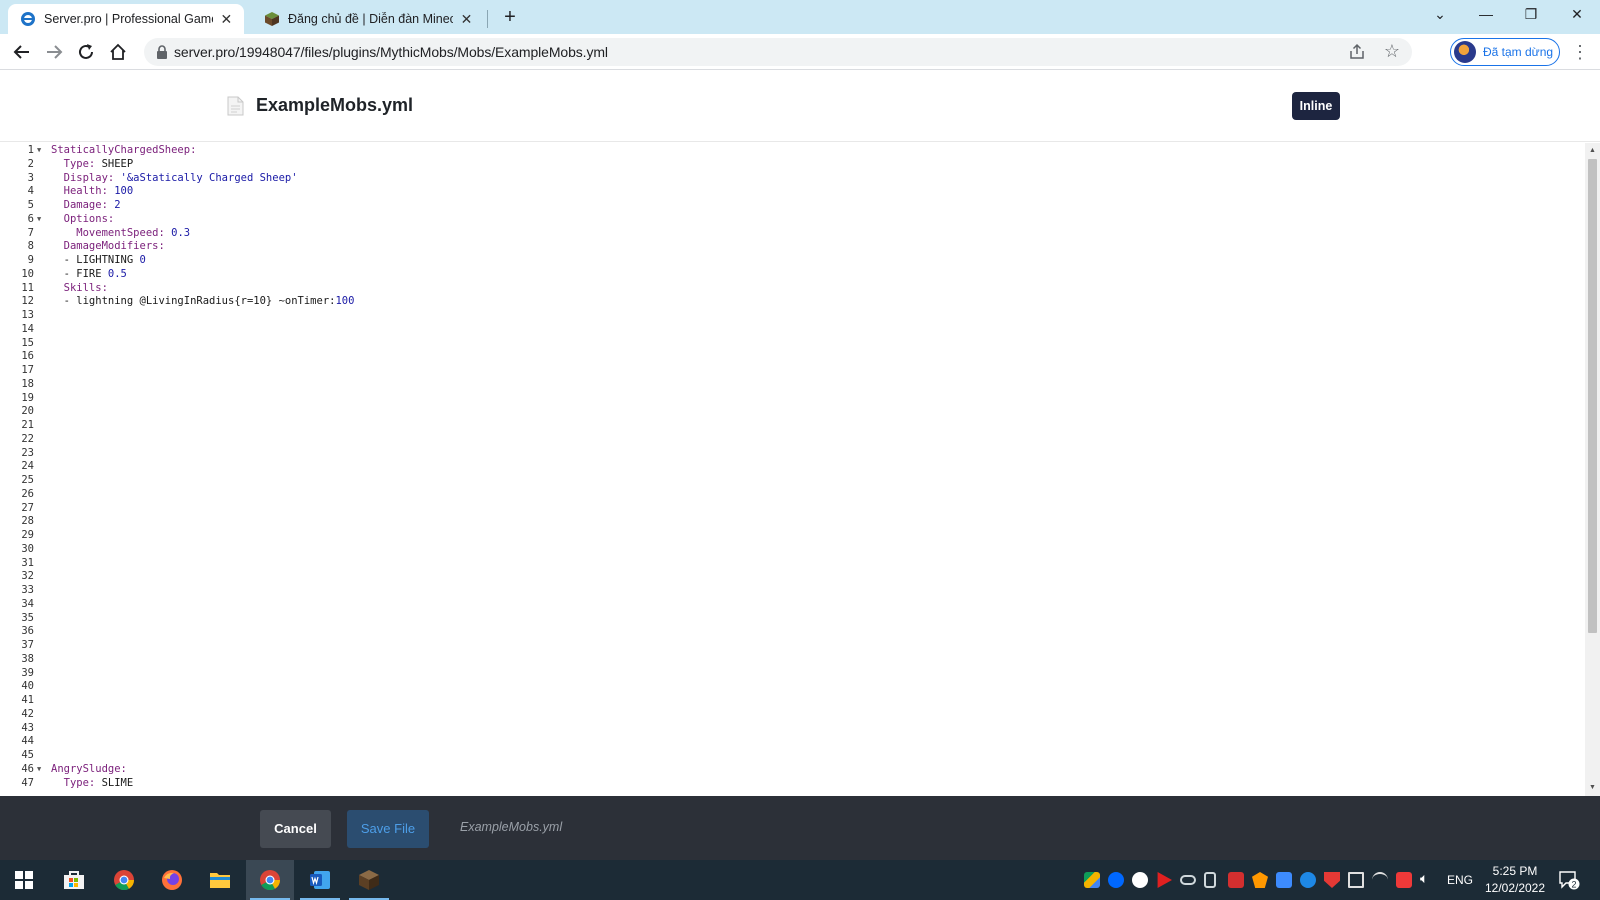 The image size is (1600, 900). Describe the element at coordinates (388, 829) in the screenshot. I see `save-file-button: Save File` at that location.